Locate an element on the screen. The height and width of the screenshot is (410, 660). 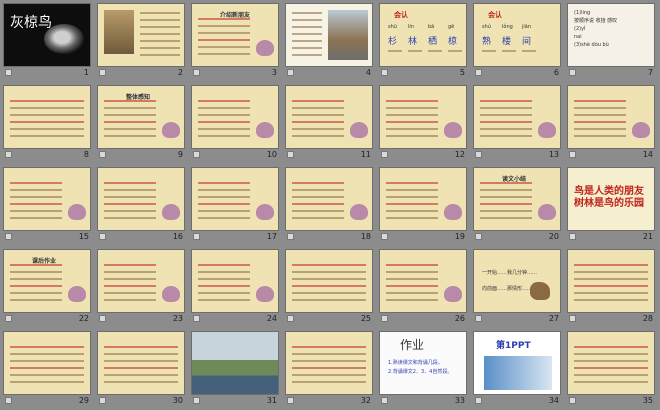
slide-preview: 读文小结 is located at coordinates (517, 199).